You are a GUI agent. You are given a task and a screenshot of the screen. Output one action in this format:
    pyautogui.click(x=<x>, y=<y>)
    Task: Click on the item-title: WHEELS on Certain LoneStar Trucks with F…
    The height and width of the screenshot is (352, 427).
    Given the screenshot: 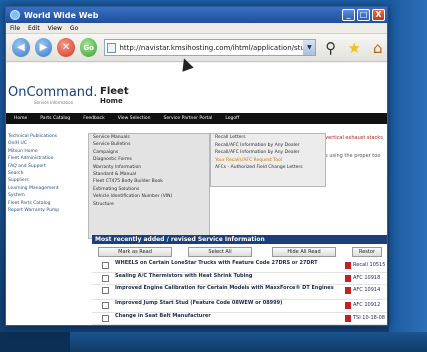 What is the action you would take?
    pyautogui.click(x=230, y=263)
    